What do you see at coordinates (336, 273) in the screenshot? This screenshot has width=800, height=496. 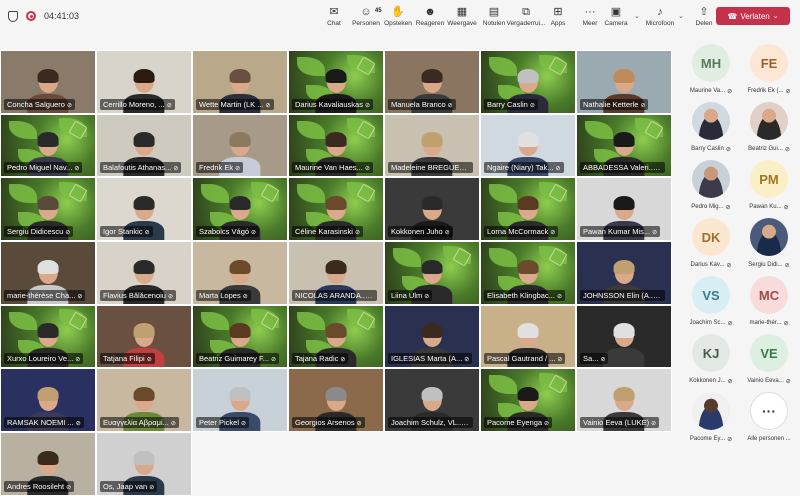 I see `video-tile: NICOLAS ARANDA... ⊘` at bounding box center [336, 273].